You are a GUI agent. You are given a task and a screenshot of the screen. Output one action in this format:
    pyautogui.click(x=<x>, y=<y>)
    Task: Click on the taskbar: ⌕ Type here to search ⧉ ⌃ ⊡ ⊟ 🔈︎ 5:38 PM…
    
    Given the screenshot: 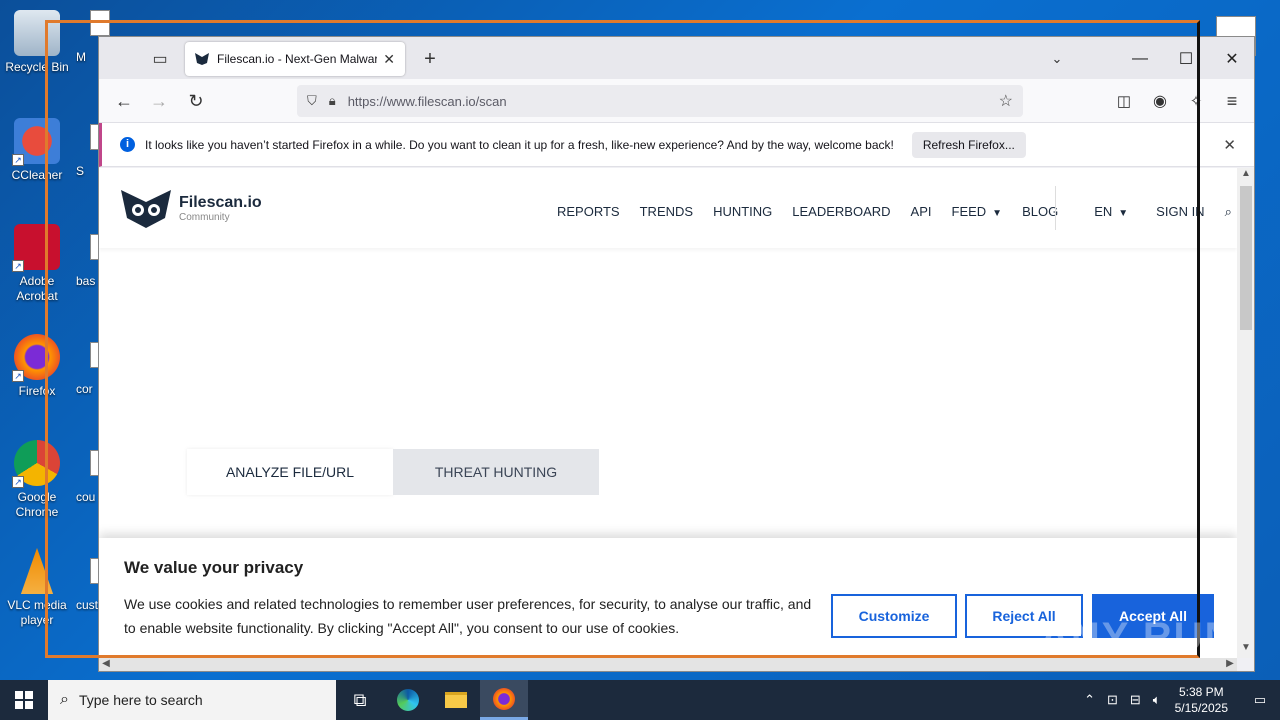 What is the action you would take?
    pyautogui.click(x=640, y=700)
    